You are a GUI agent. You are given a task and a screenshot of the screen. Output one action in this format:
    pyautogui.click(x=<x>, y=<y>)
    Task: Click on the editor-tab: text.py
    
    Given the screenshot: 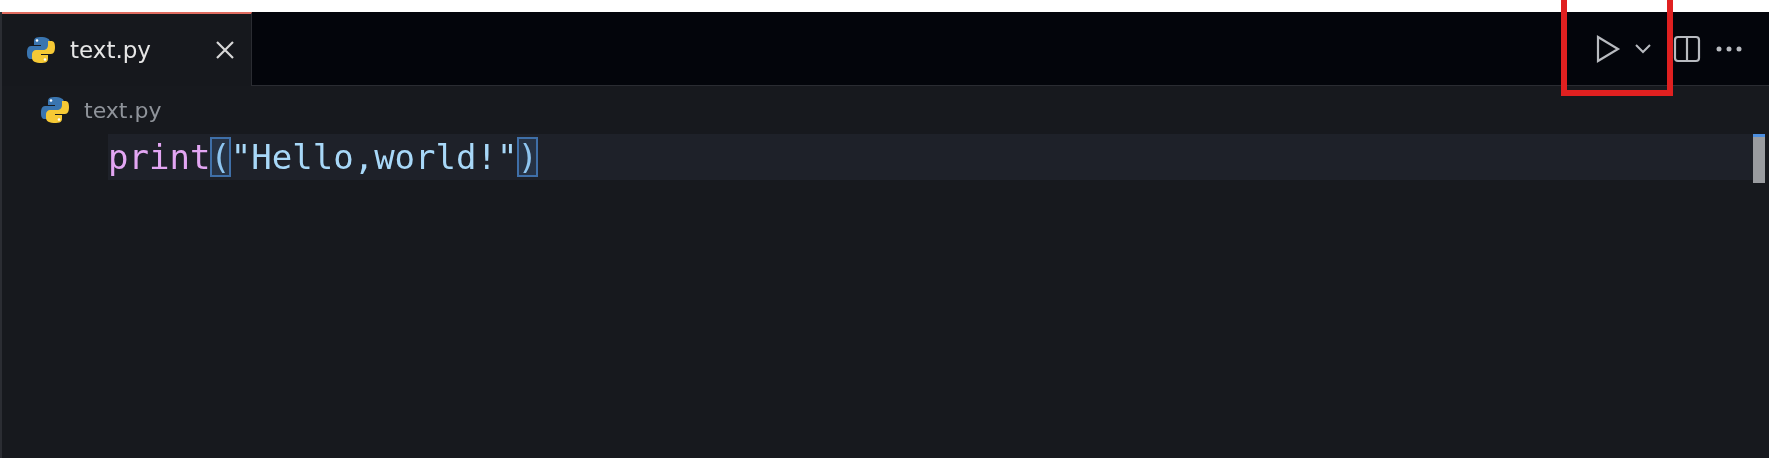 What is the action you would take?
    pyautogui.click(x=127, y=49)
    